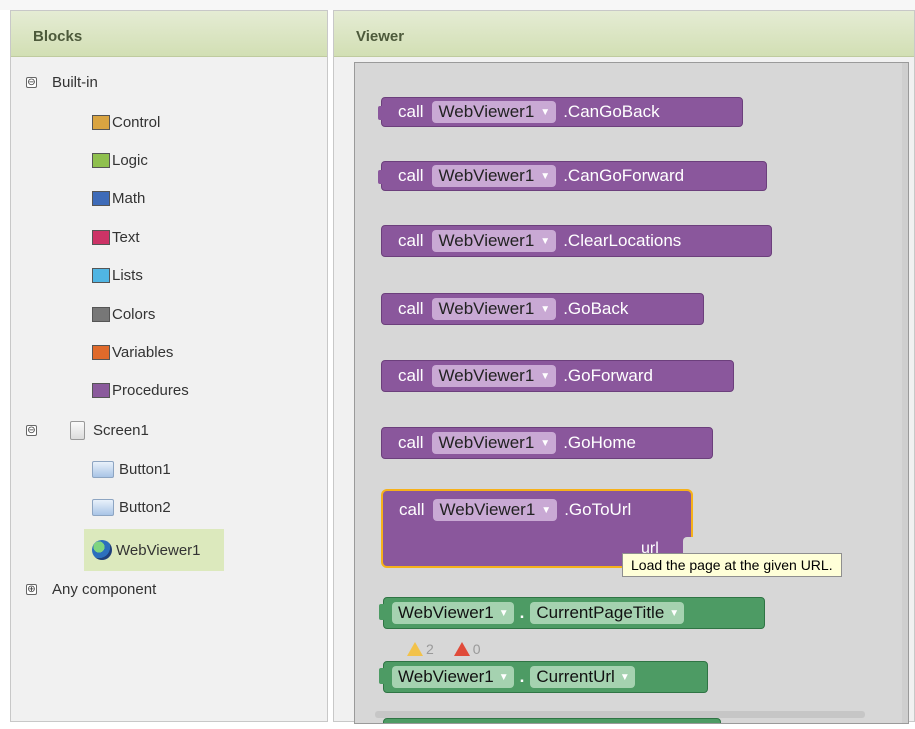 The height and width of the screenshot is (729, 915). I want to click on warning-count: 2, so click(420, 649).